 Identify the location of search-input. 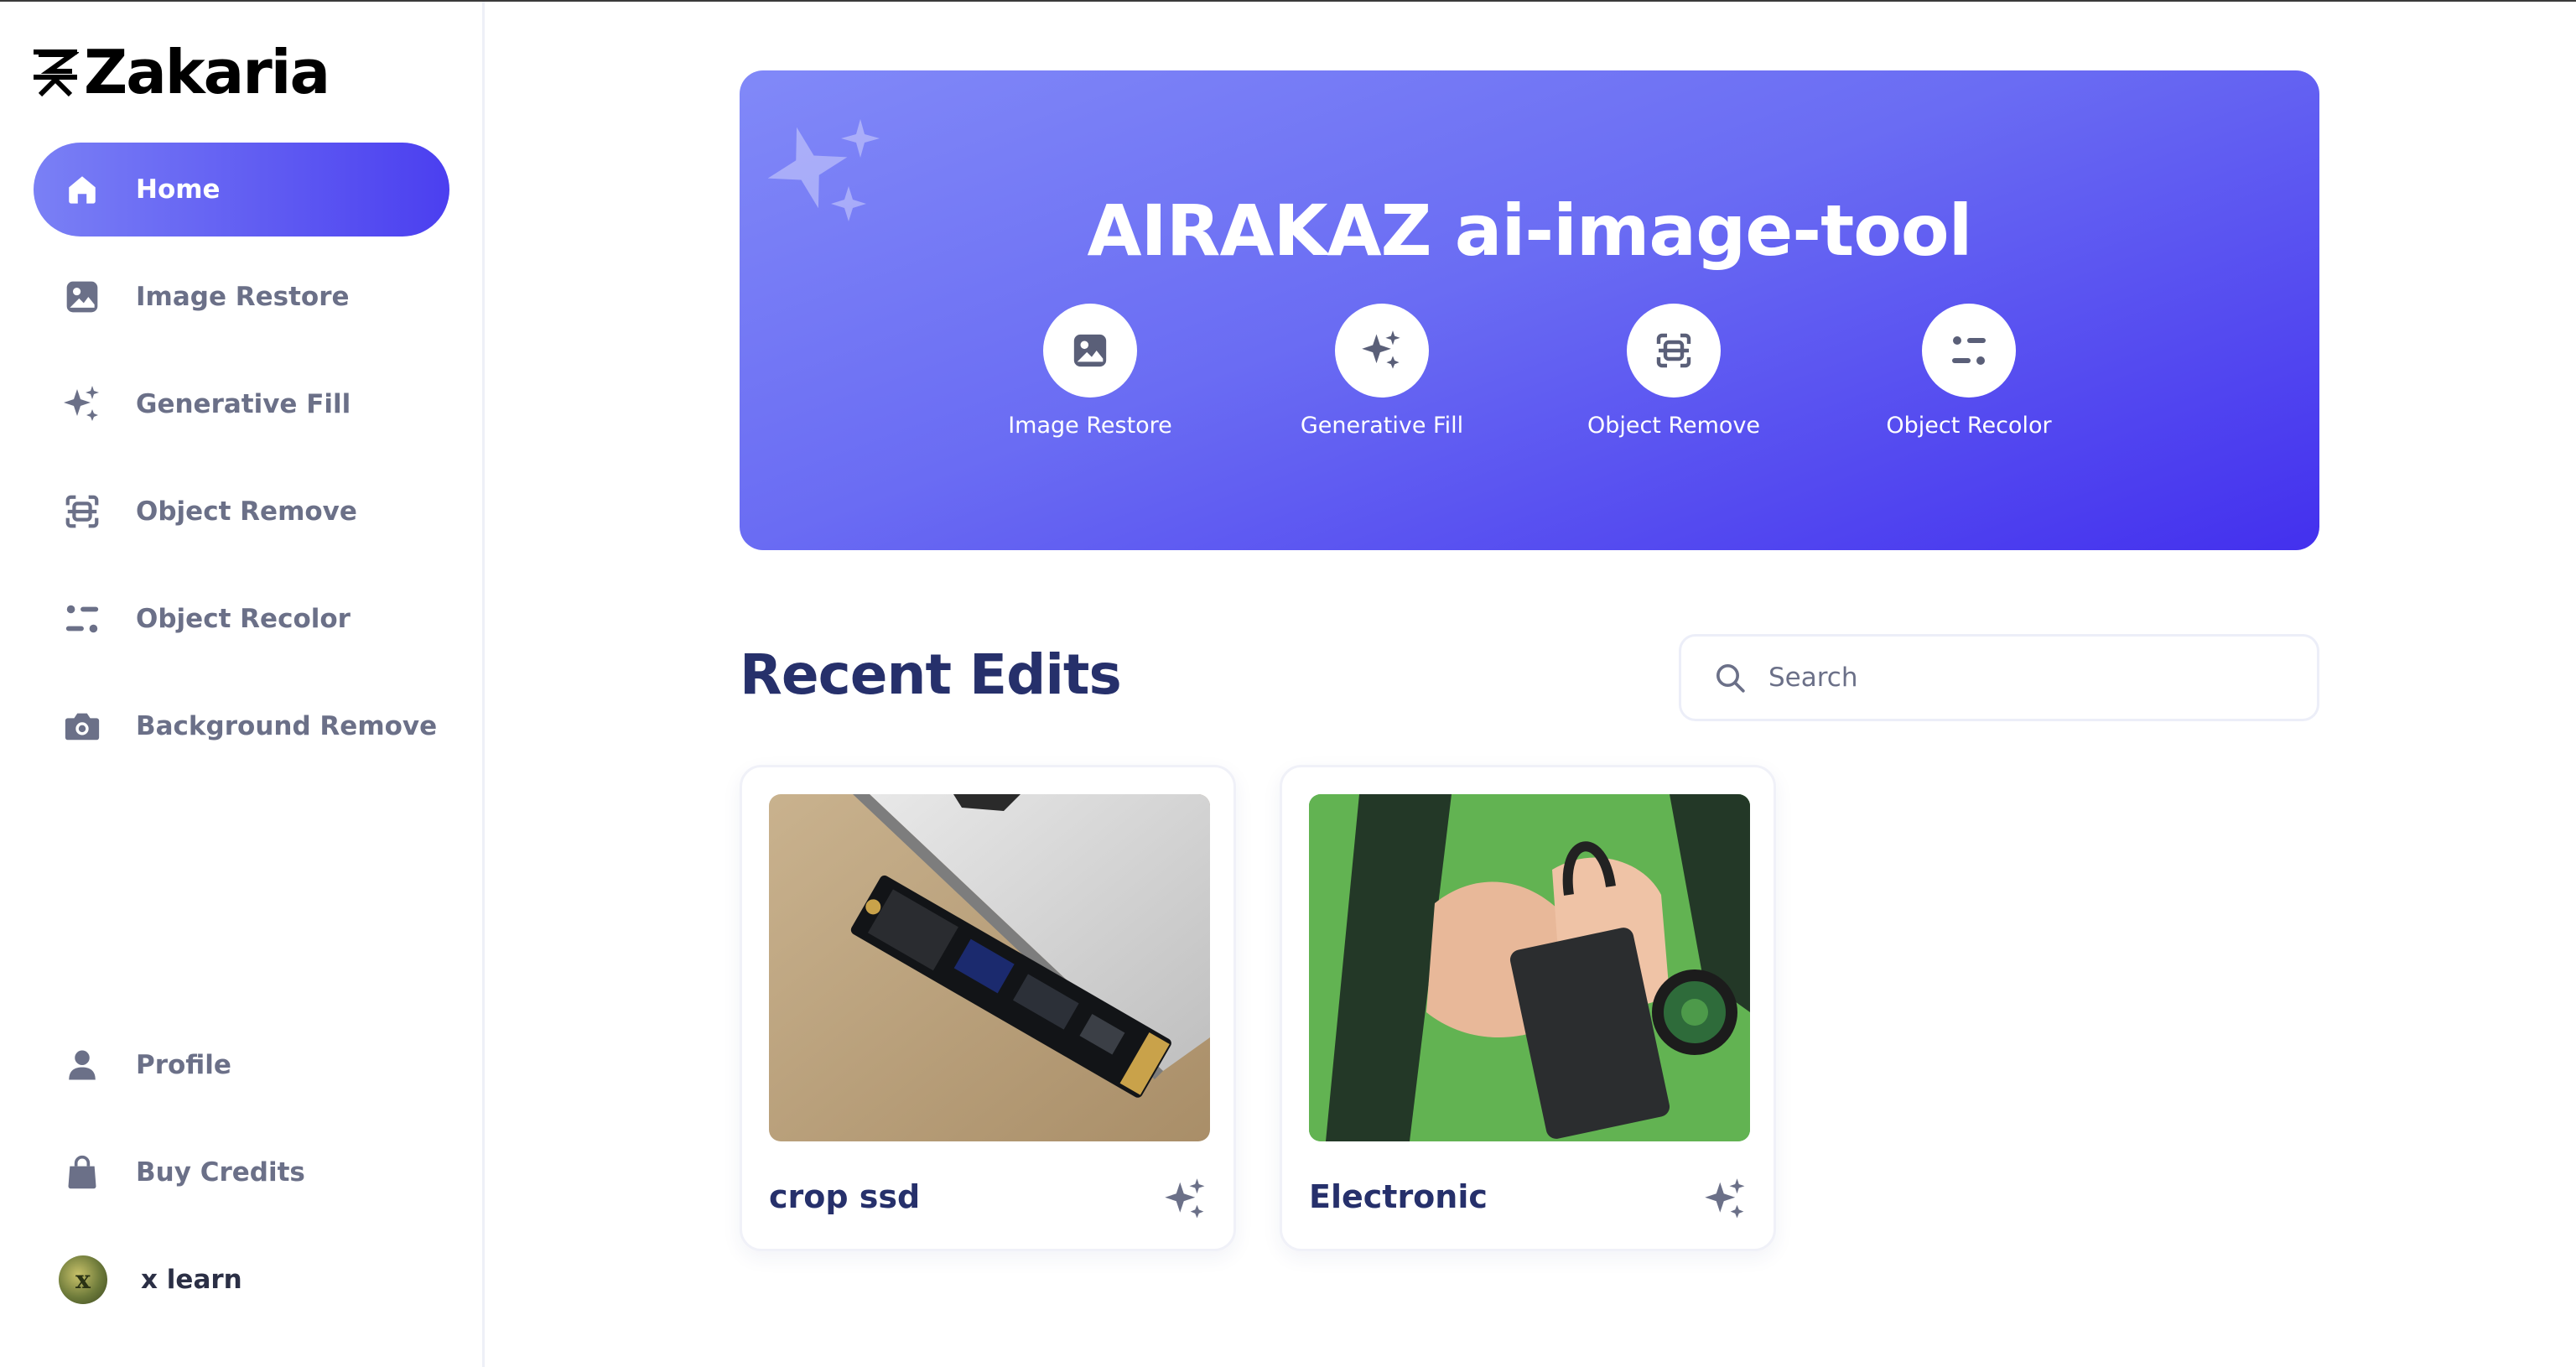
(2028, 678).